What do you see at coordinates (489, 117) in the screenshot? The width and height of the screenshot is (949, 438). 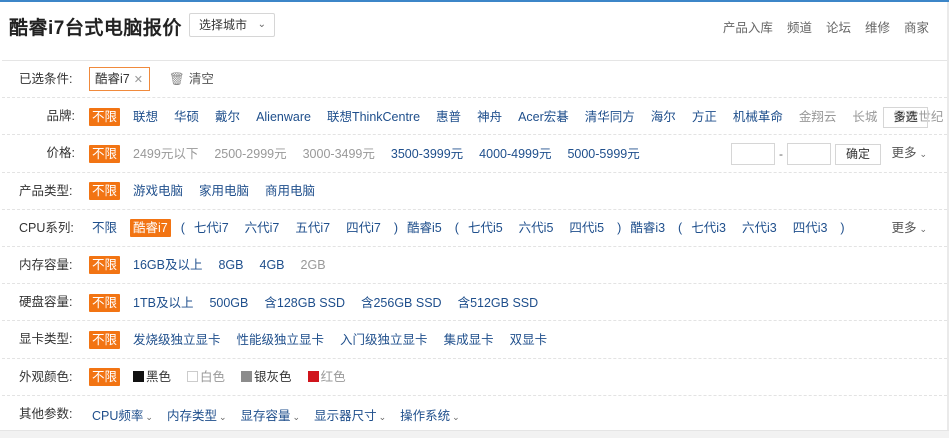 I see `brand-option: 神舟` at bounding box center [489, 117].